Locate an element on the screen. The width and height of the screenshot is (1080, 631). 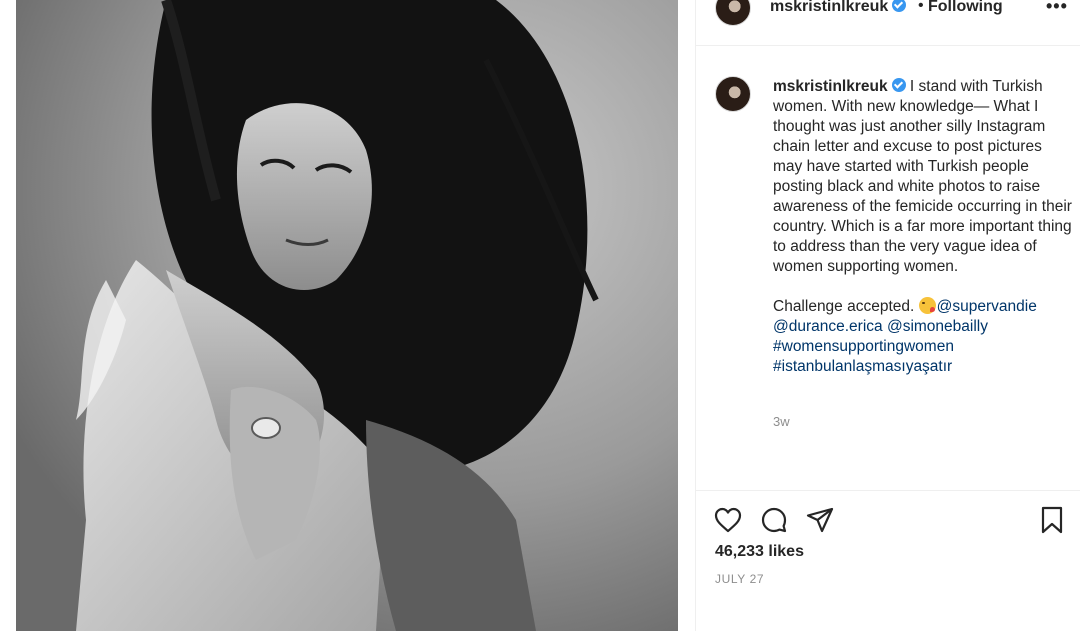
avatar is located at coordinates (733, 13).